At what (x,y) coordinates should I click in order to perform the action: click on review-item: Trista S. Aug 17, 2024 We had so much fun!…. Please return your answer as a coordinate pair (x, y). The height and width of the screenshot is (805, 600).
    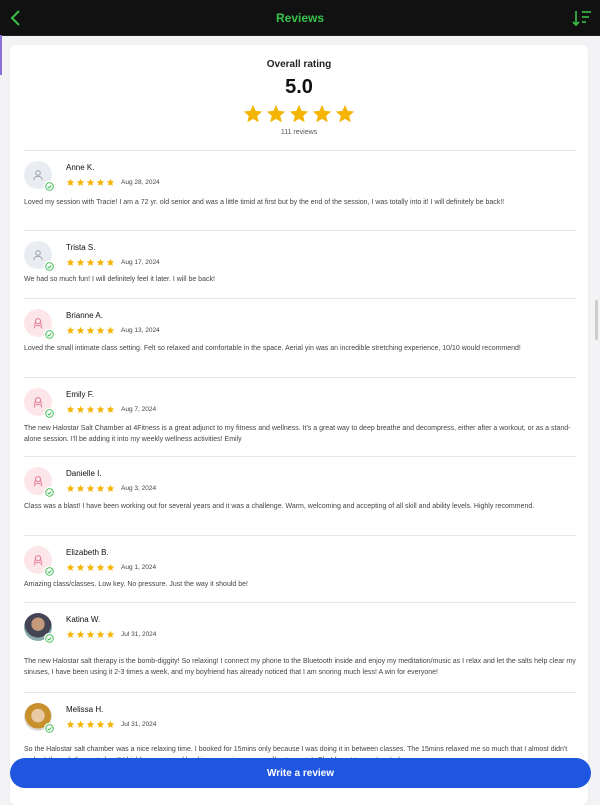
    Looking at the image, I should click on (300, 264).